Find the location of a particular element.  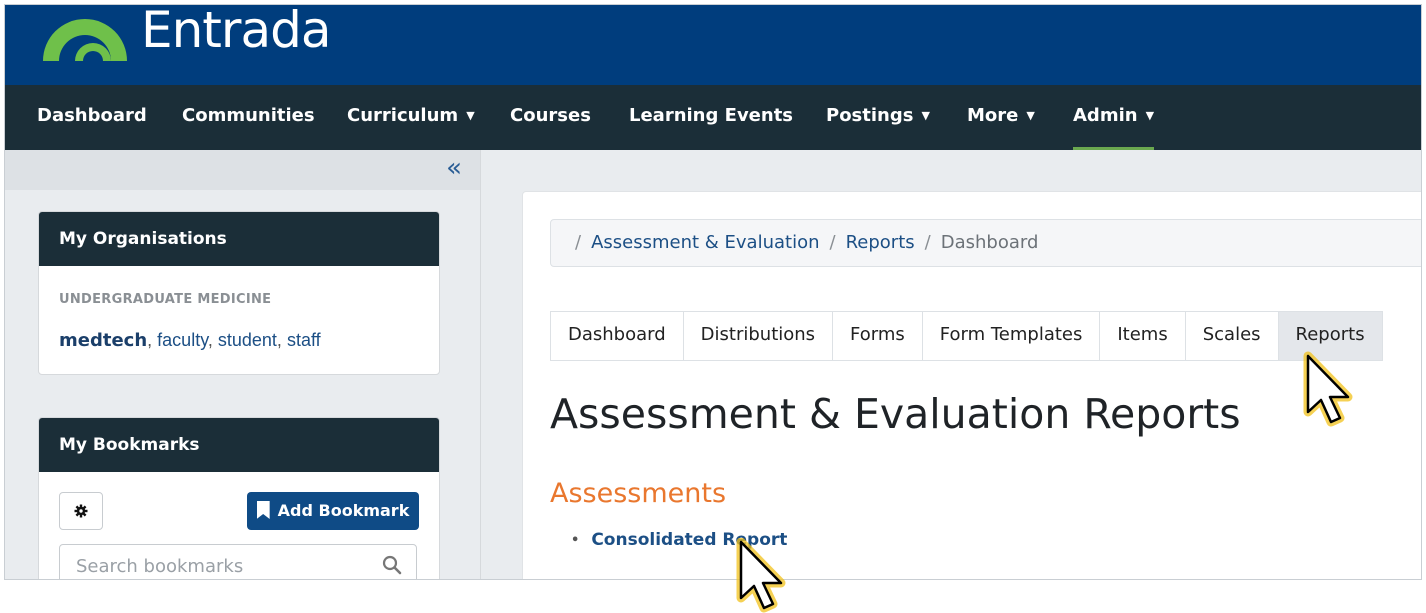

search-icon is located at coordinates (392, 565).